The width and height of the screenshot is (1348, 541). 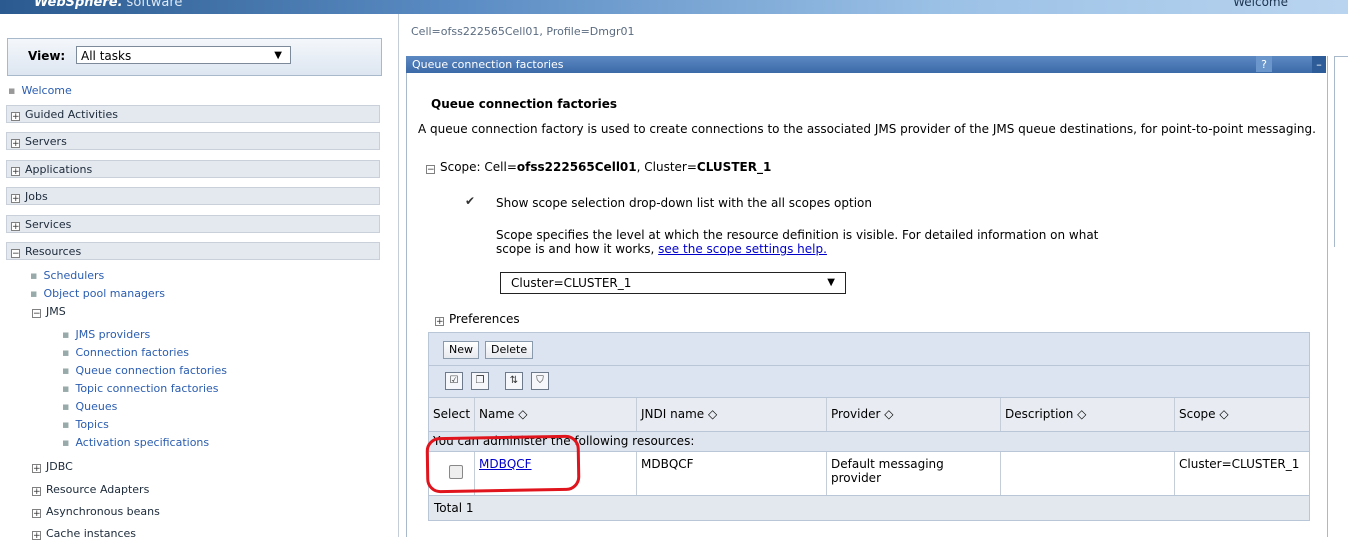 I want to click on table-icon-bar: ☑ ❐ ⇅ ⛉, so click(x=869, y=382).